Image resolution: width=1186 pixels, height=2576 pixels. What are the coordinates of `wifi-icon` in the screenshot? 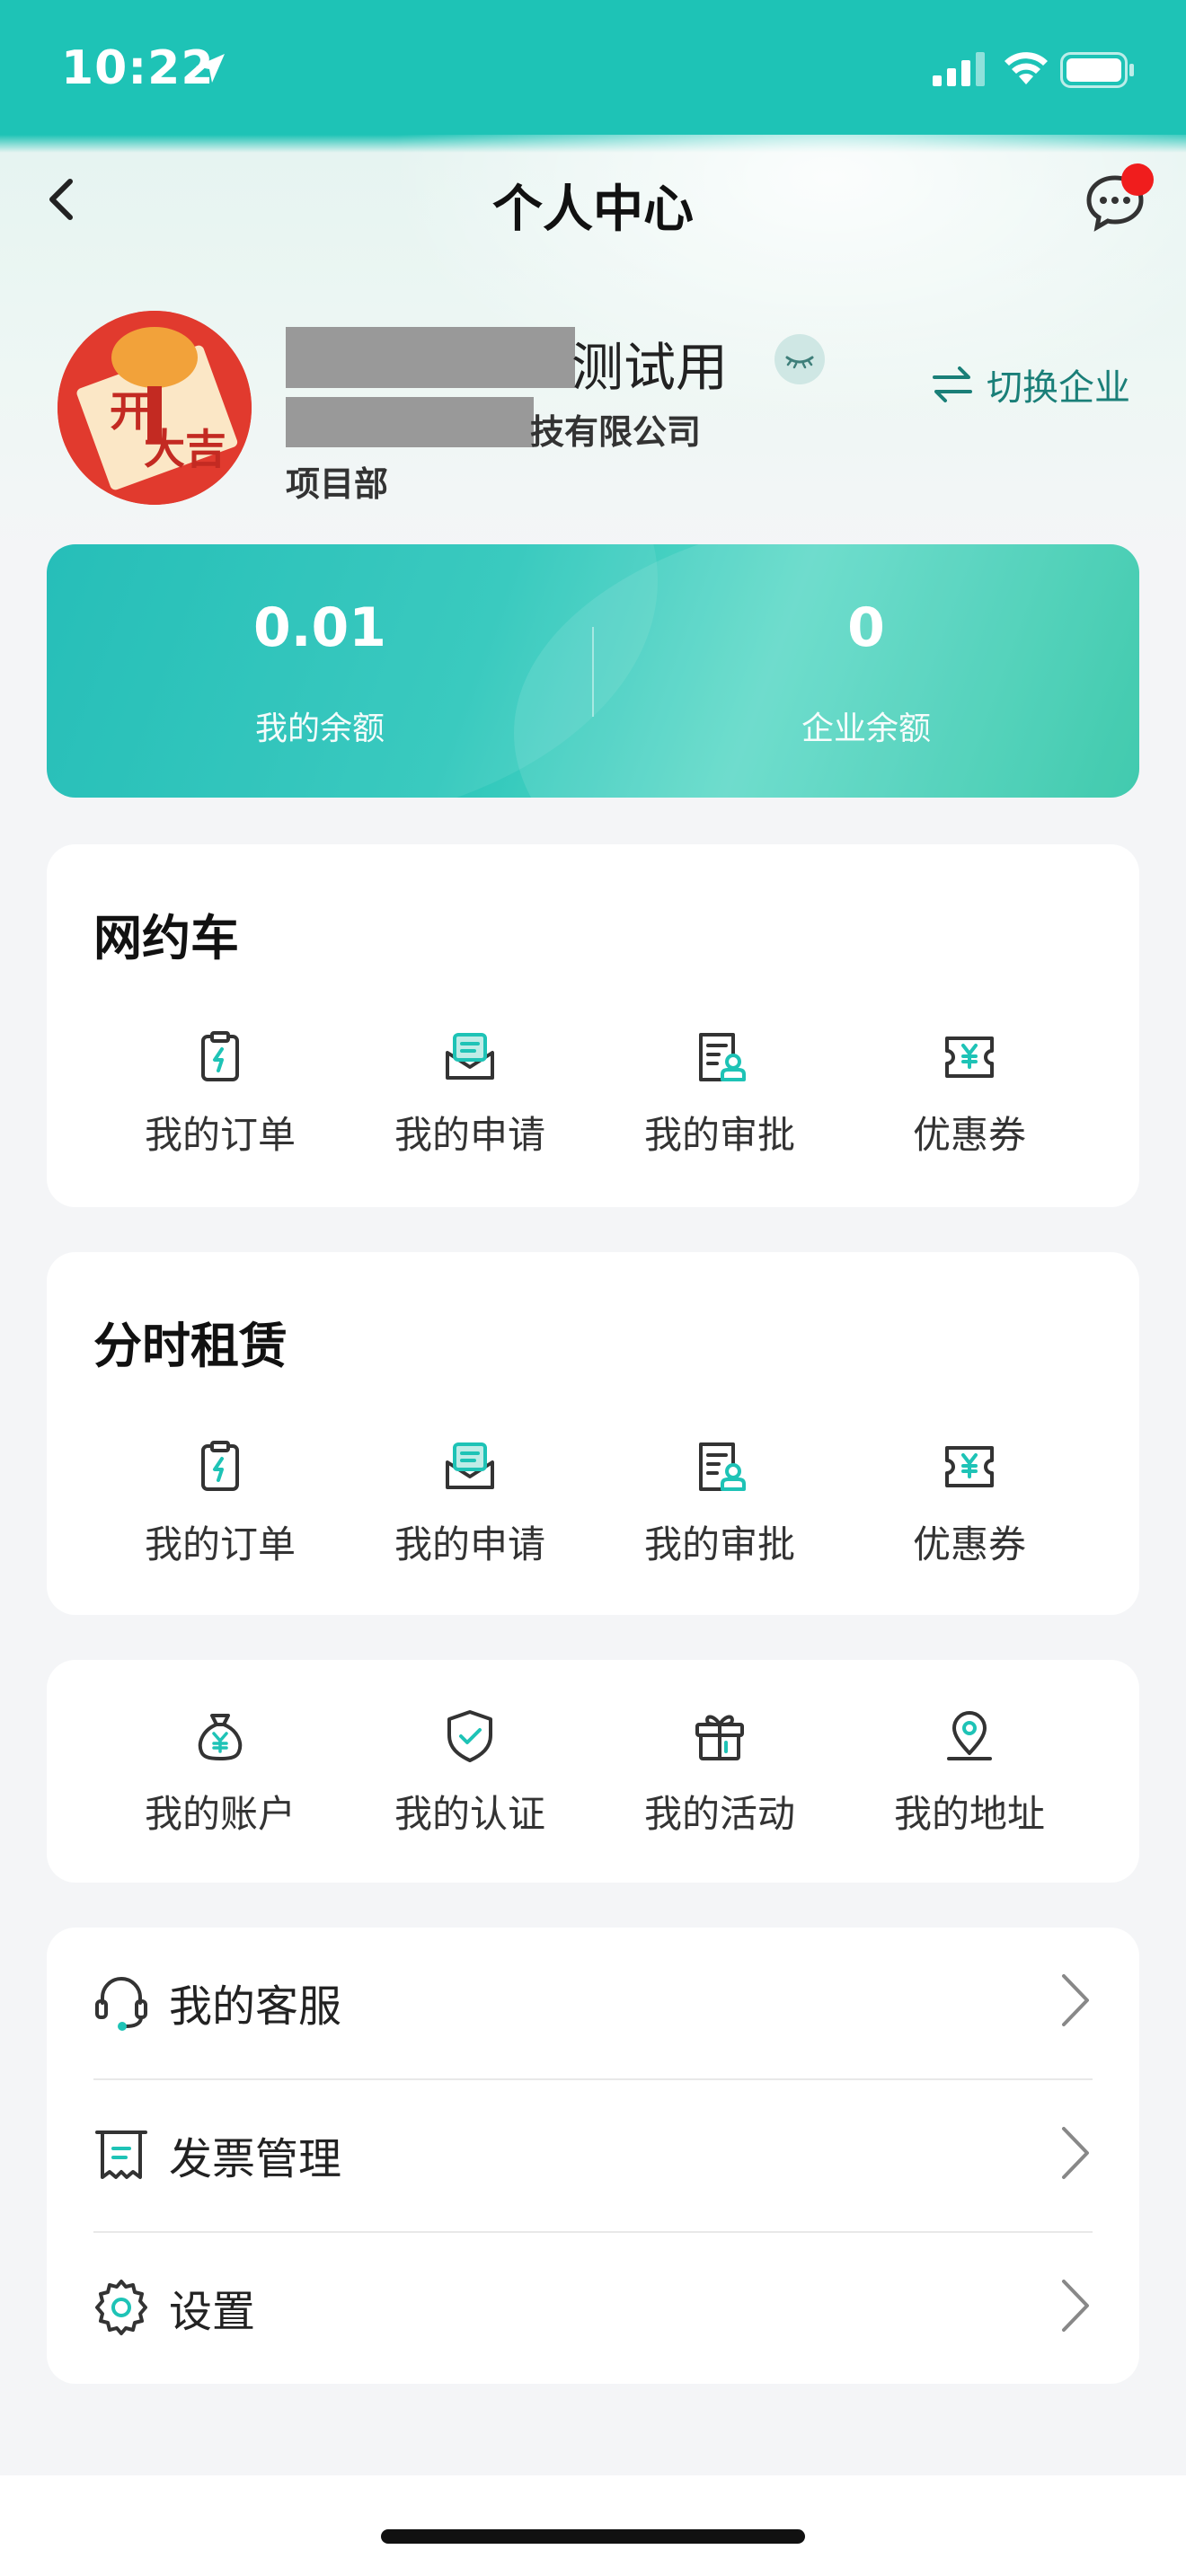 It's located at (1026, 68).